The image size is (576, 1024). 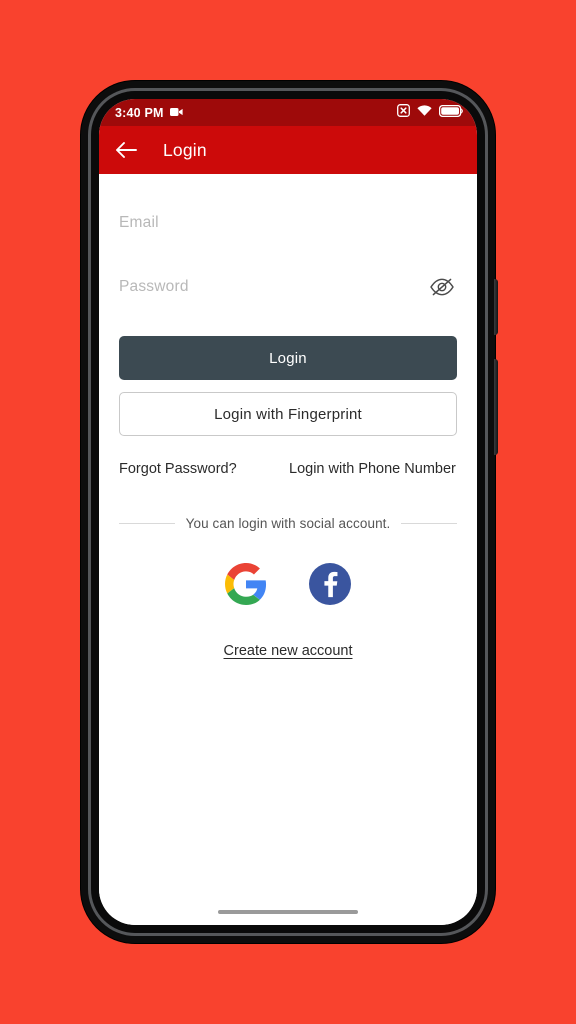 I want to click on email-field-placeholder: Email, so click(x=139, y=222).